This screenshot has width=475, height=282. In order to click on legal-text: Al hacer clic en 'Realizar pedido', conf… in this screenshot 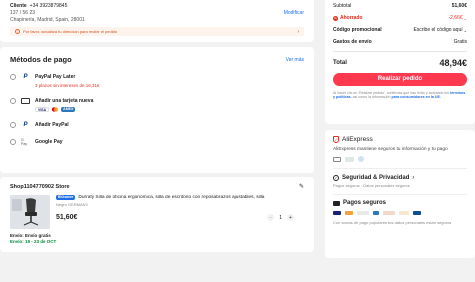, I will do `click(399, 95)`.